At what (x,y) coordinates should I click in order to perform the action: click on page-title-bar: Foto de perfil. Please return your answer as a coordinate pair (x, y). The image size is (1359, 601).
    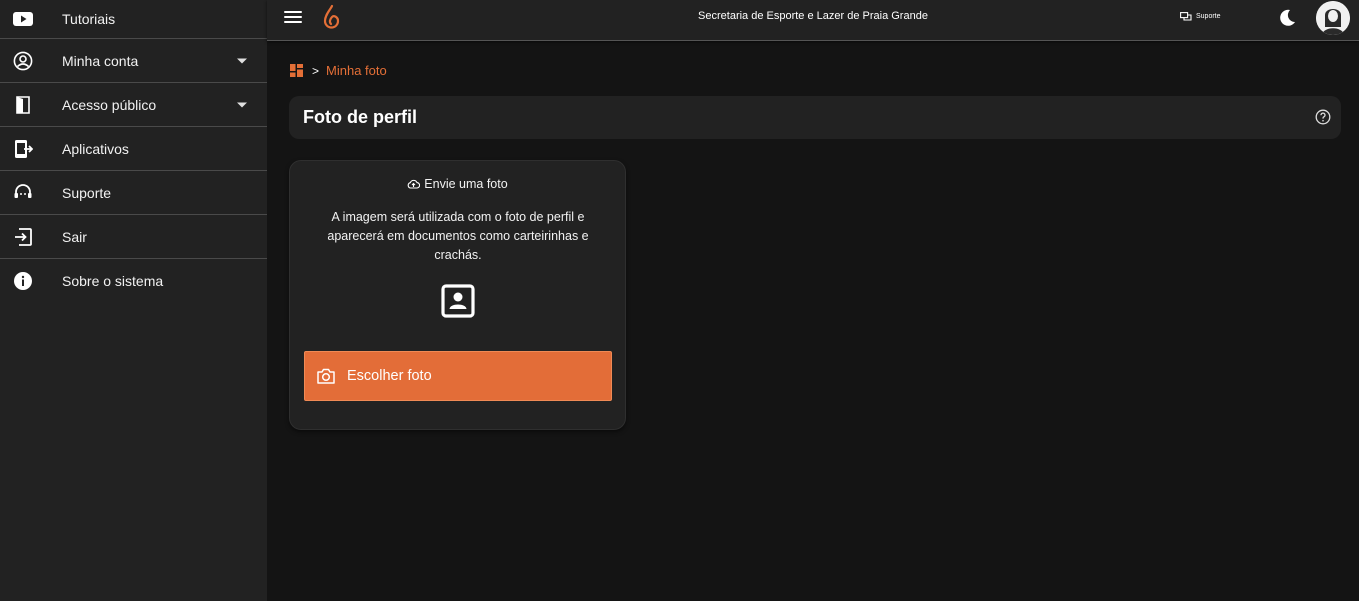
    Looking at the image, I should click on (815, 117).